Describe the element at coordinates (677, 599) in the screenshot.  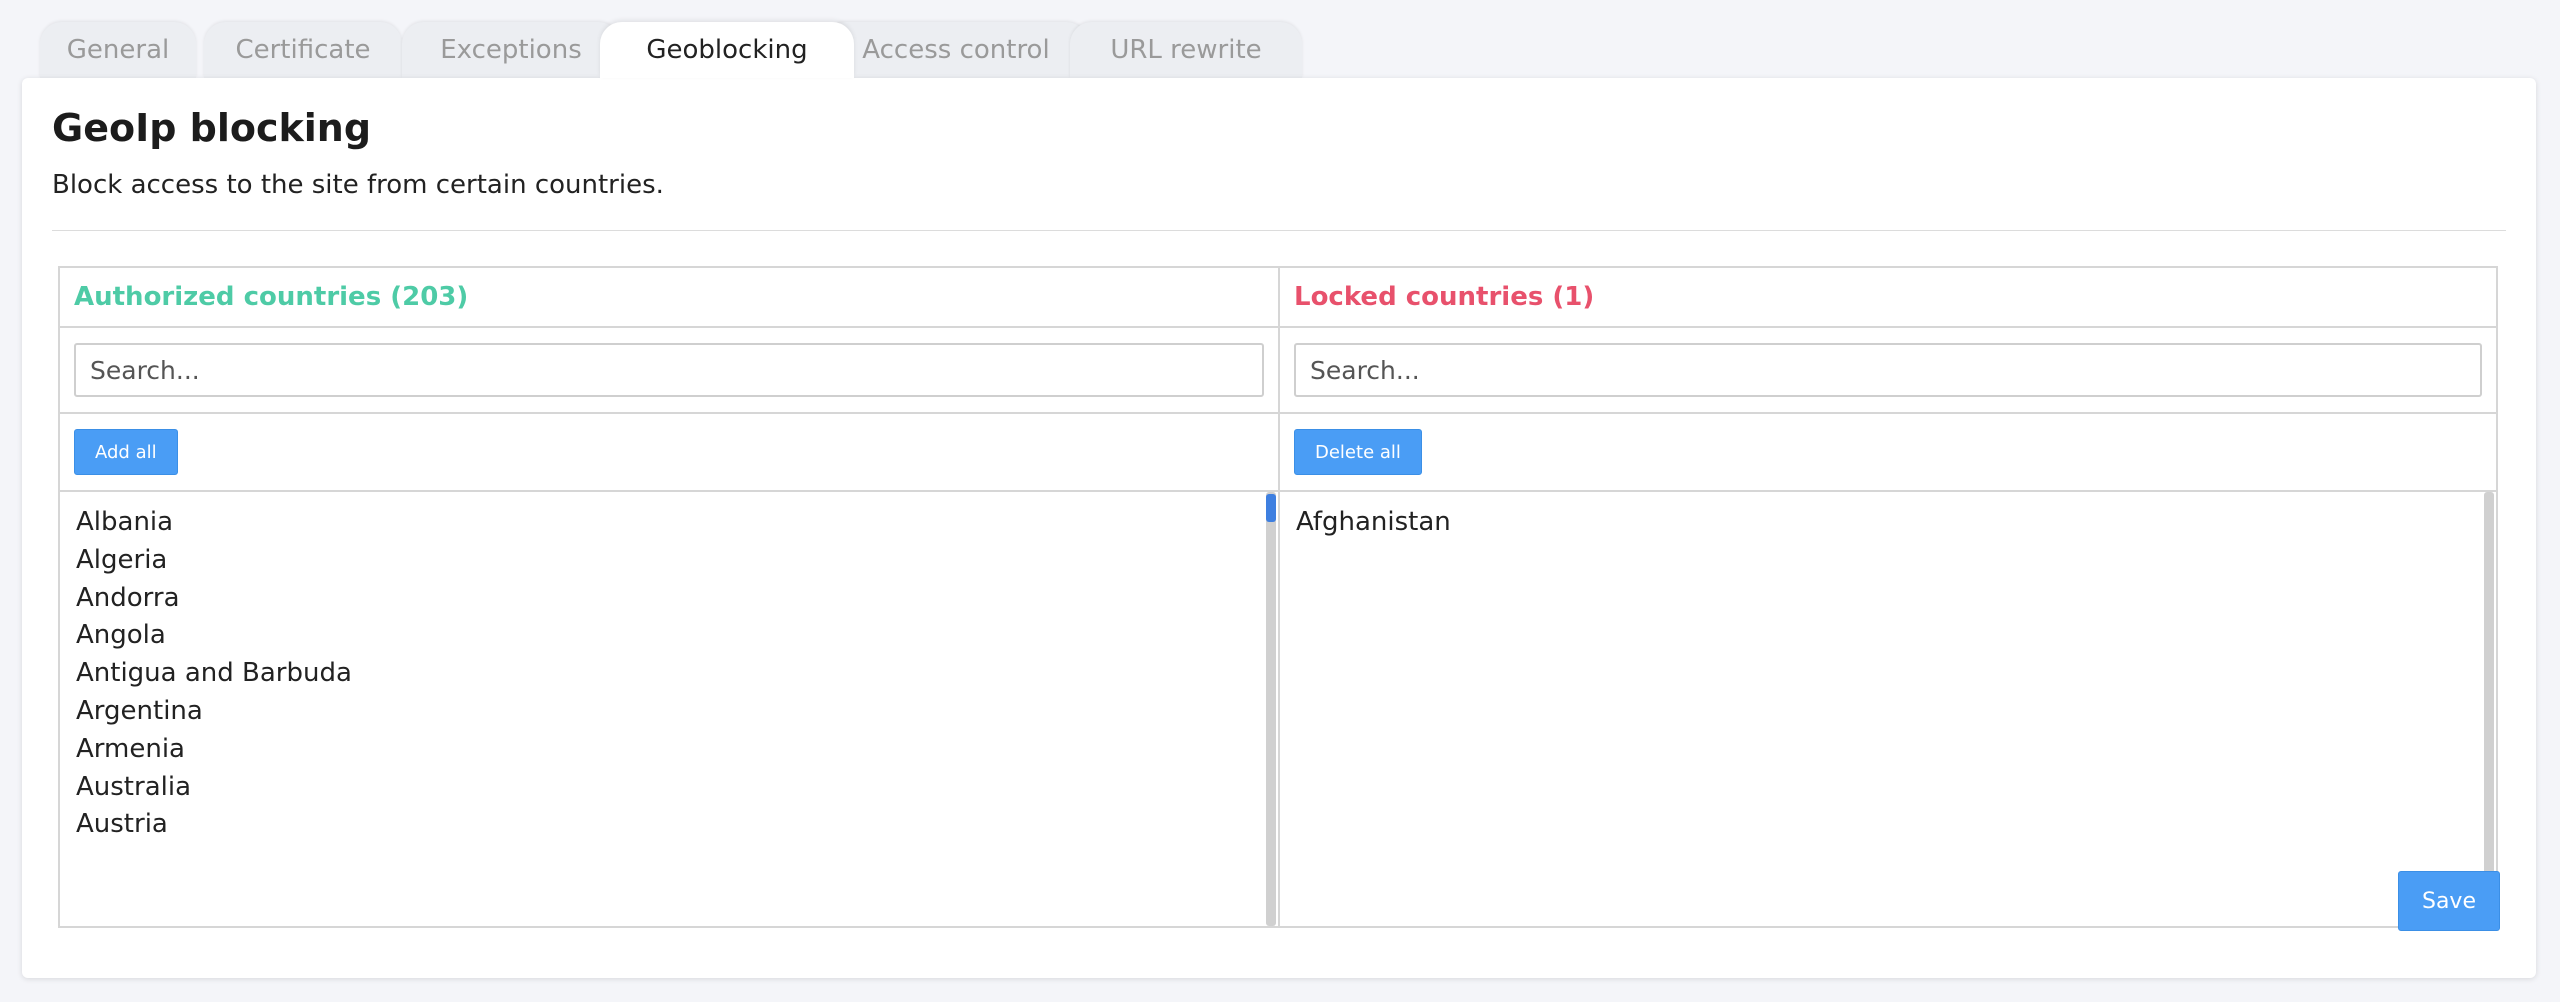
I see `country-item: Andorra` at that location.